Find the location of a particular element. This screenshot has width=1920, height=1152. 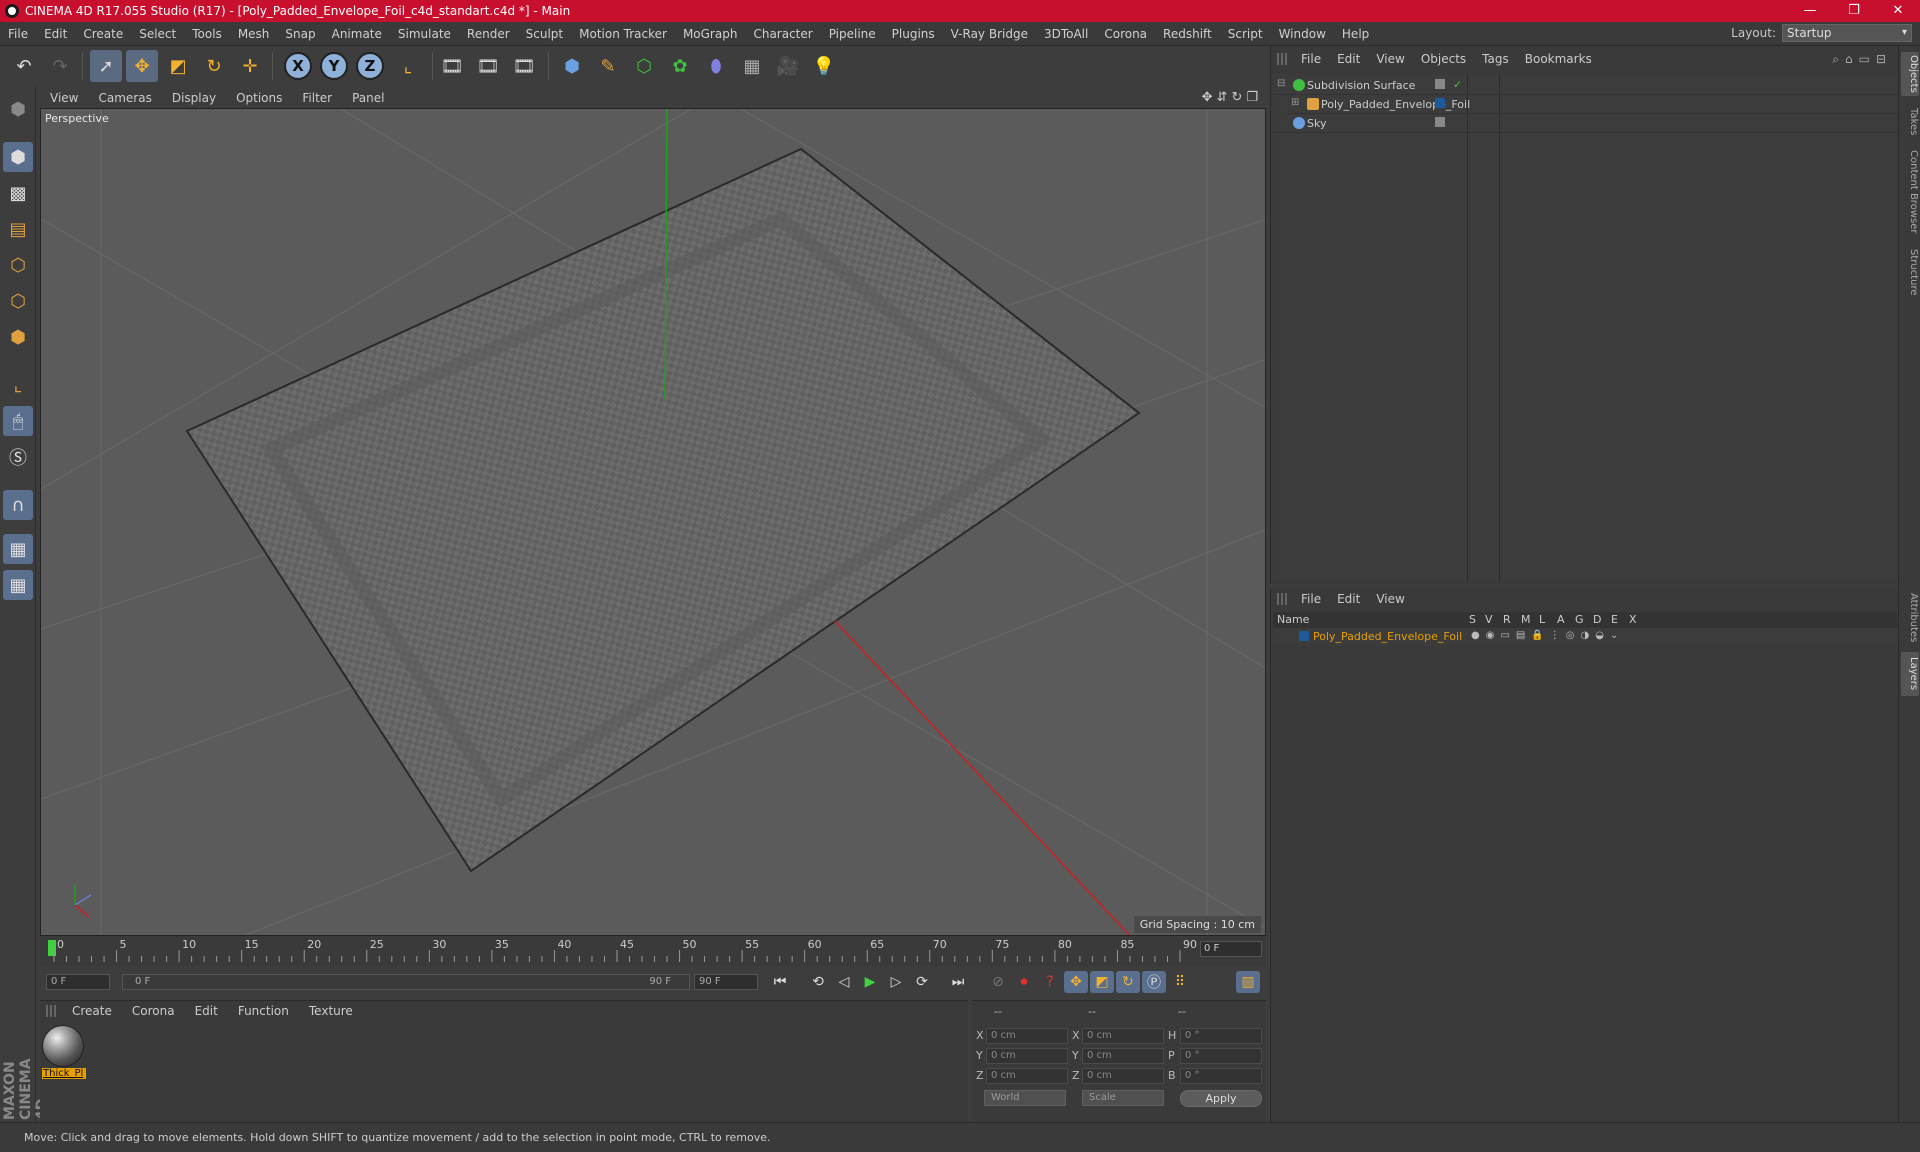

scale-icon: ◩ is located at coordinates (178, 66).